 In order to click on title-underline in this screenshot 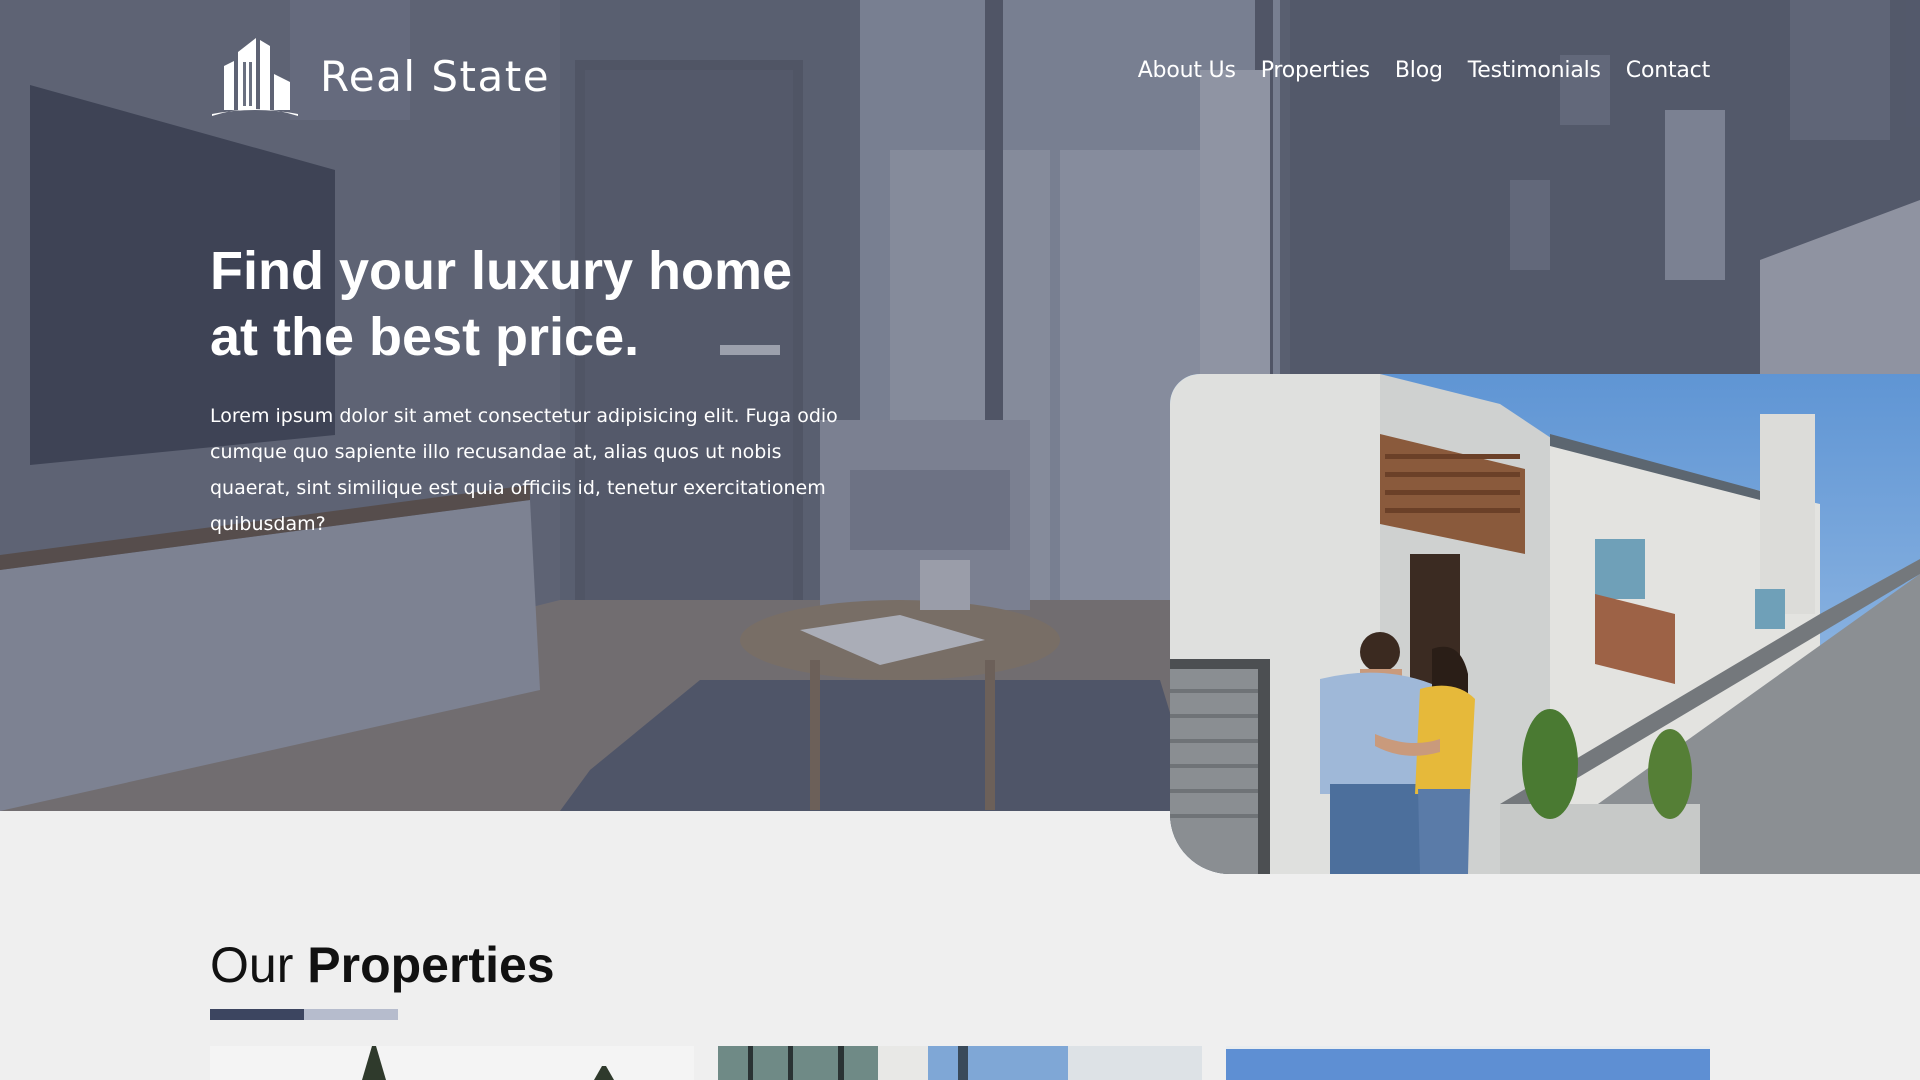, I will do `click(304, 1014)`.